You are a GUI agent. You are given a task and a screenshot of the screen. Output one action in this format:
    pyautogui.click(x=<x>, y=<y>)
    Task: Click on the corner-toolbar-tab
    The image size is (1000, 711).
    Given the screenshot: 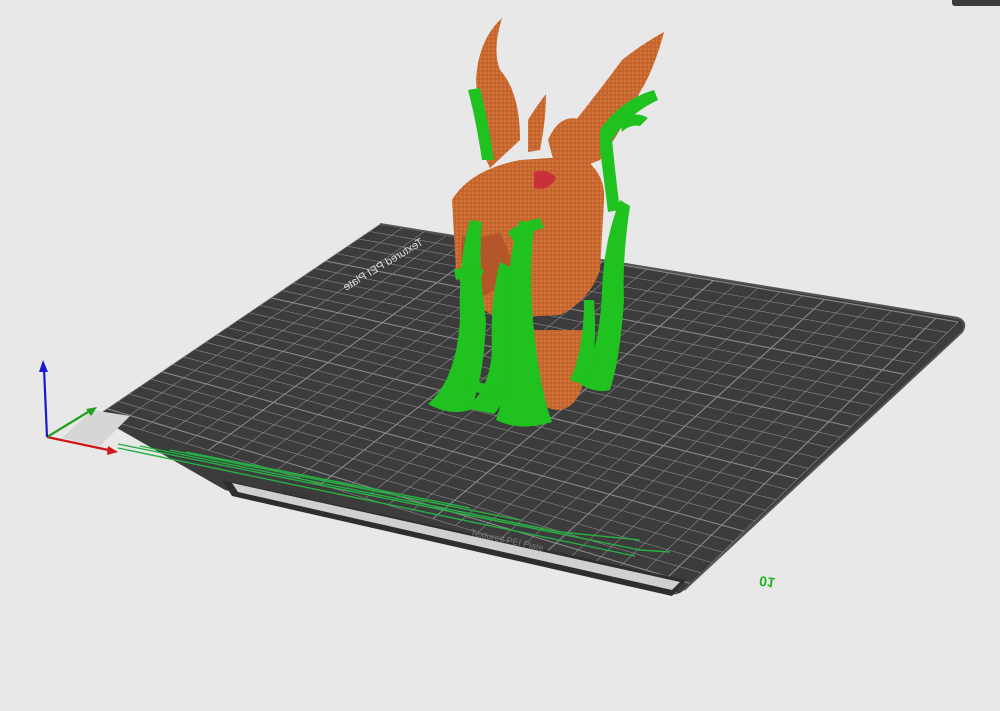 What is the action you would take?
    pyautogui.click(x=976, y=3)
    